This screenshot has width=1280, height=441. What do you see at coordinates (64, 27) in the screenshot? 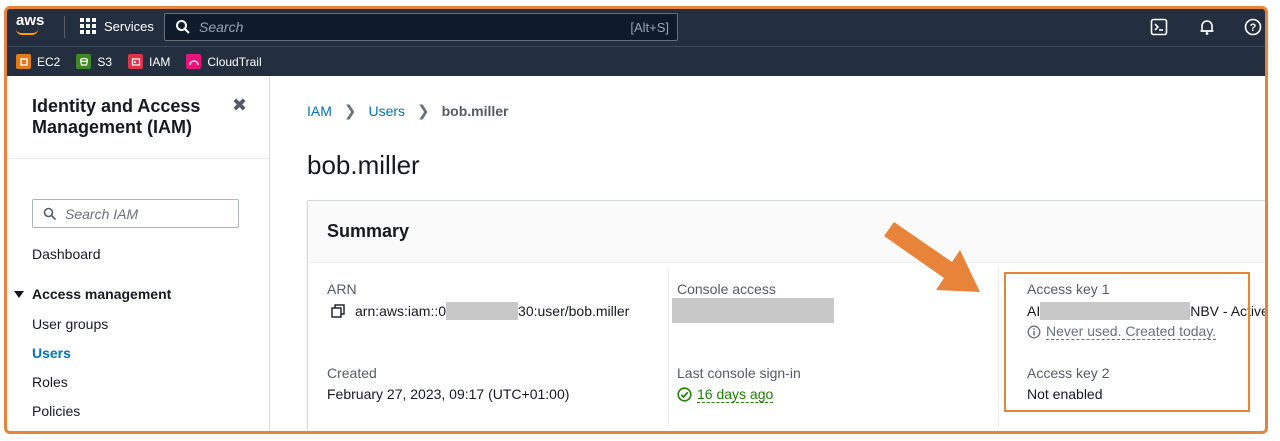
I see `nav-divider` at bounding box center [64, 27].